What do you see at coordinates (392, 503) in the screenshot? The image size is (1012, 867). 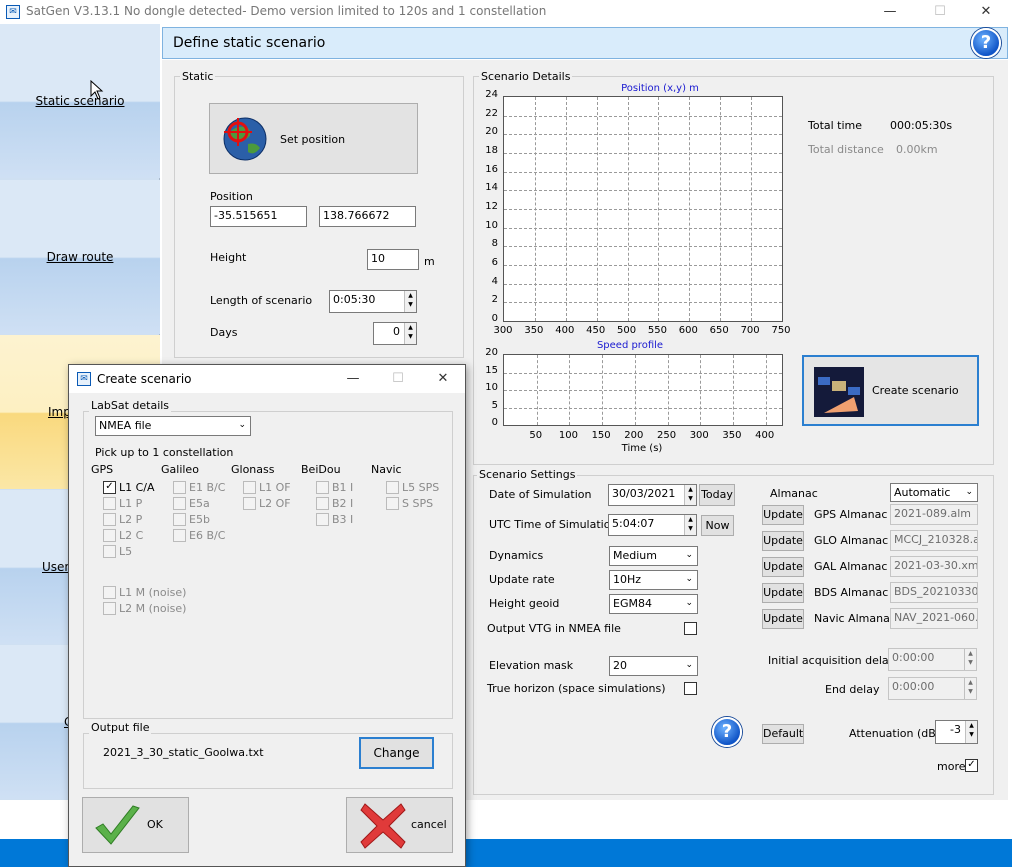 I see `navic-ssps-checkbox` at bounding box center [392, 503].